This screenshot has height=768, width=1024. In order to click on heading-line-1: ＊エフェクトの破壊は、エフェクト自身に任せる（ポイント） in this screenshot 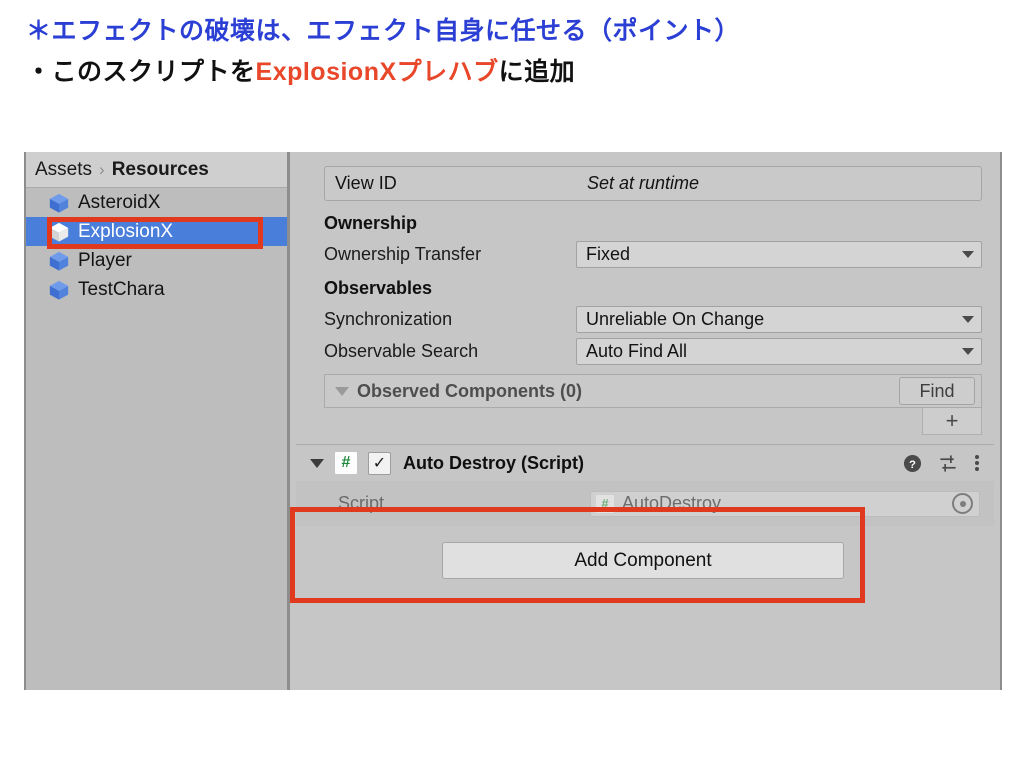, I will do `click(383, 31)`.